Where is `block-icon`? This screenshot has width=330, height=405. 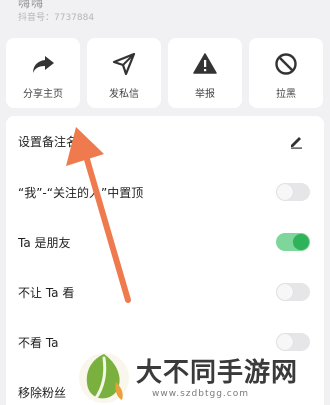
block-icon is located at coordinates (286, 64).